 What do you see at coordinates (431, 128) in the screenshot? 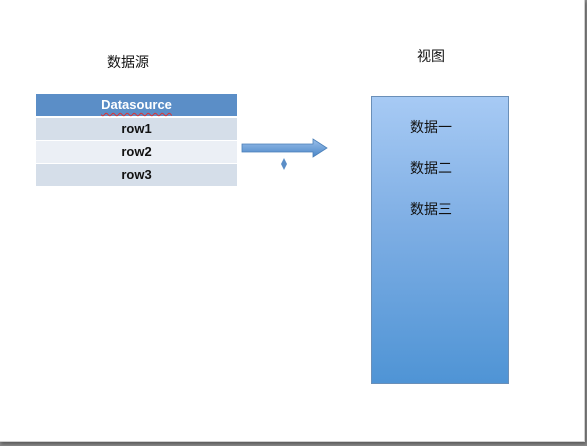
I see `view-item: 数据一` at bounding box center [431, 128].